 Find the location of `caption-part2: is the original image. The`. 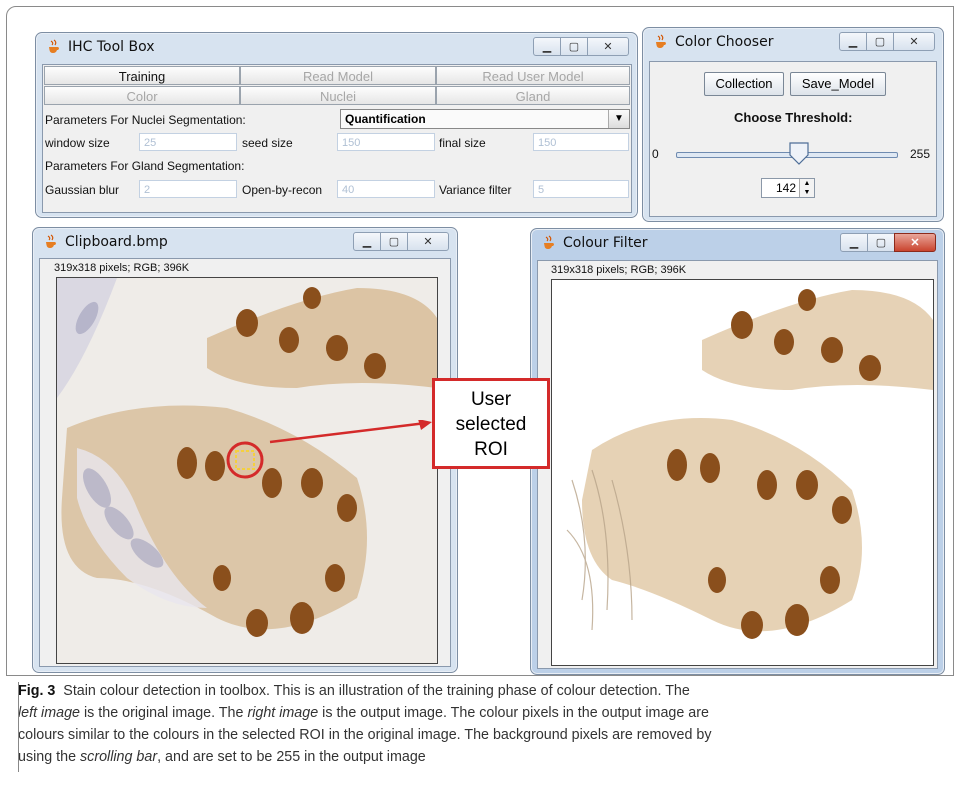

caption-part2: is the original image. The is located at coordinates (163, 713).